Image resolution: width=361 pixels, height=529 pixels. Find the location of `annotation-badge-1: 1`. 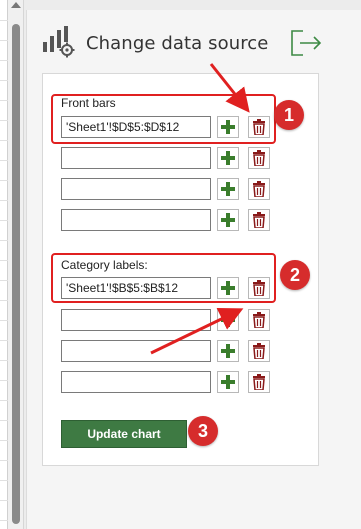

annotation-badge-1: 1 is located at coordinates (289, 115).